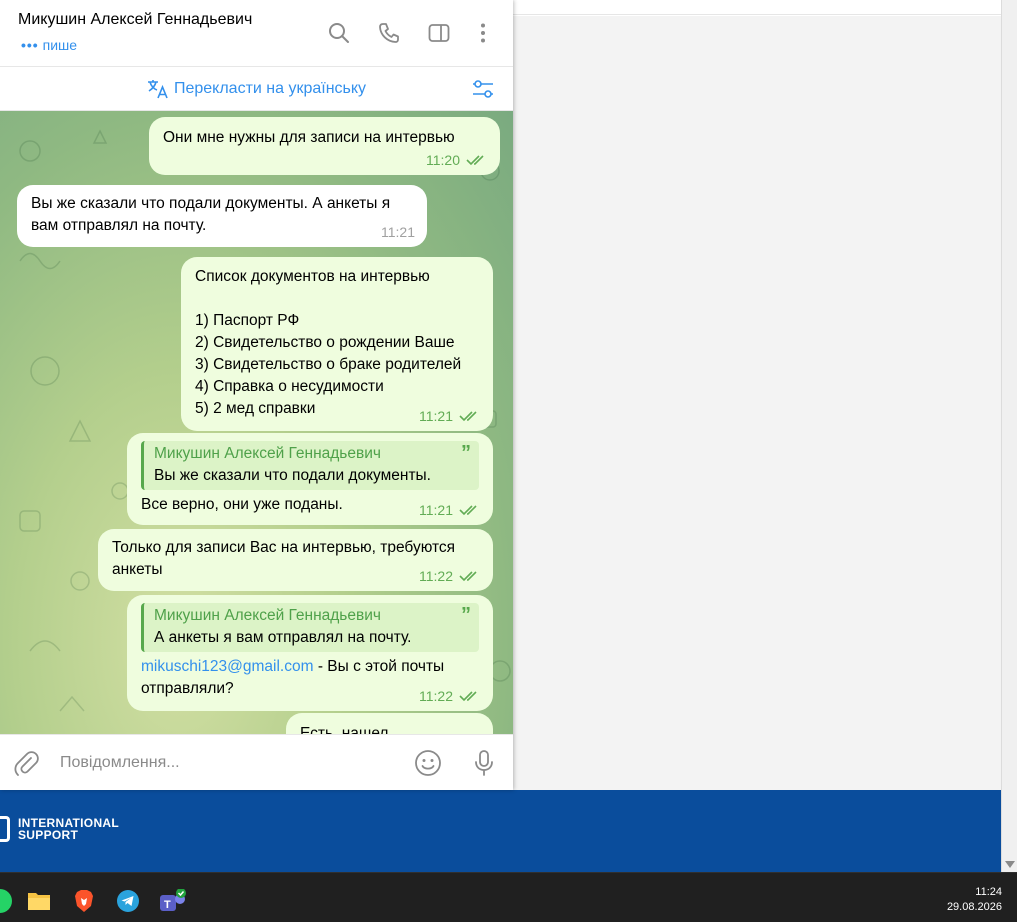 The width and height of the screenshot is (1017, 922). Describe the element at coordinates (389, 723) in the screenshot. I see `message-outgoing: Есть, нашел` at that location.